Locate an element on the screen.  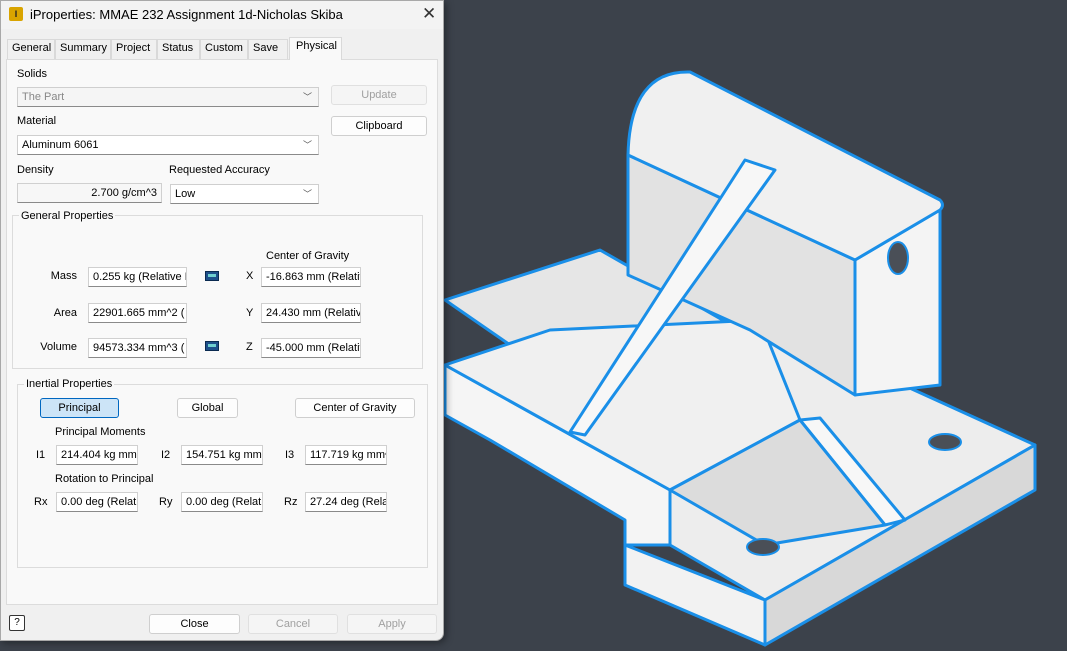
solids-select: The Part ﹀ is located at coordinates (168, 97).